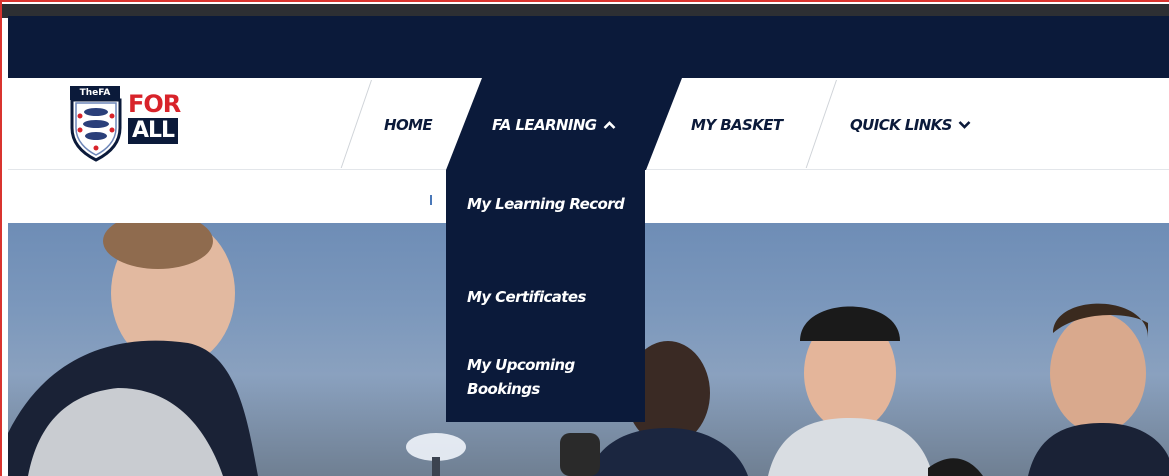 The image size is (1169, 476). I want to click on nav-quick-links: QUICK LINKS, so click(910, 125).